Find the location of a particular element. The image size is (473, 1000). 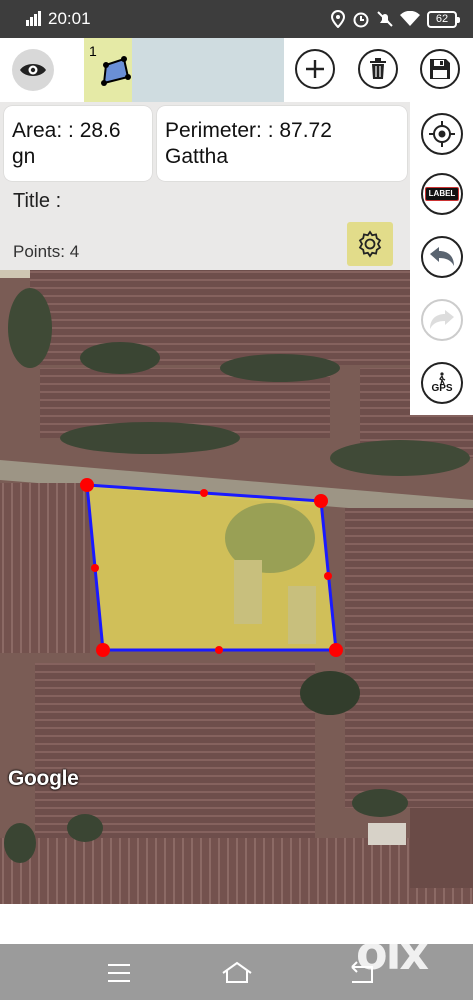

label-tag-icon: LABEL is located at coordinates (442, 194).